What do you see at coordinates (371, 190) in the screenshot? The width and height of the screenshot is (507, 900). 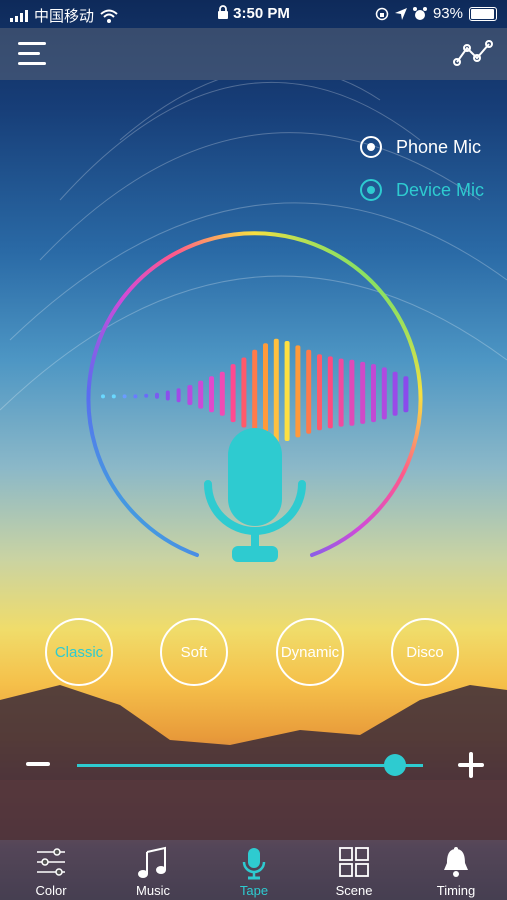 I see `radio-selected-icon` at bounding box center [371, 190].